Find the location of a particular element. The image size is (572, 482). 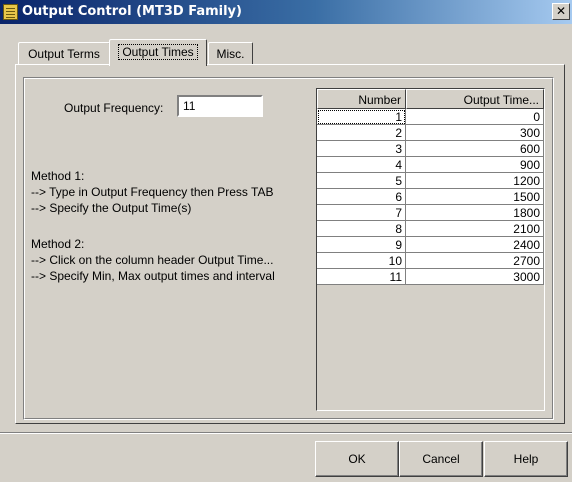

output-frequency-label: Output Frequency: is located at coordinates (114, 108).